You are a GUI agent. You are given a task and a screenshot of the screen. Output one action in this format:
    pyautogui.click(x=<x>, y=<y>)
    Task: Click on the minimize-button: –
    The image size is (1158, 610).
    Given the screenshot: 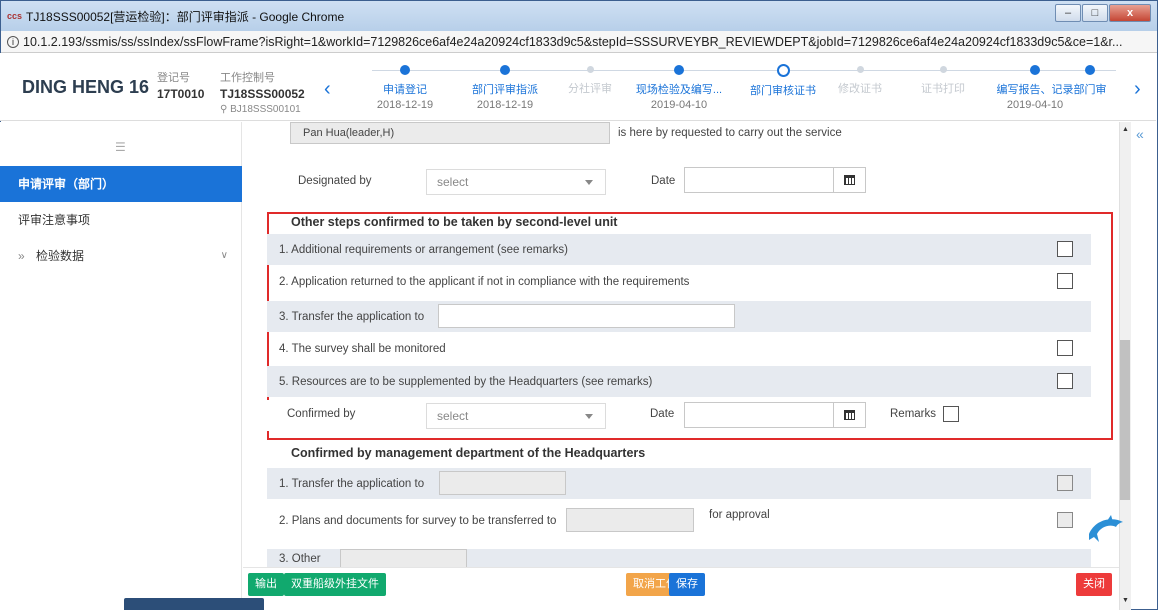 What is the action you would take?
    pyautogui.click(x=1068, y=13)
    